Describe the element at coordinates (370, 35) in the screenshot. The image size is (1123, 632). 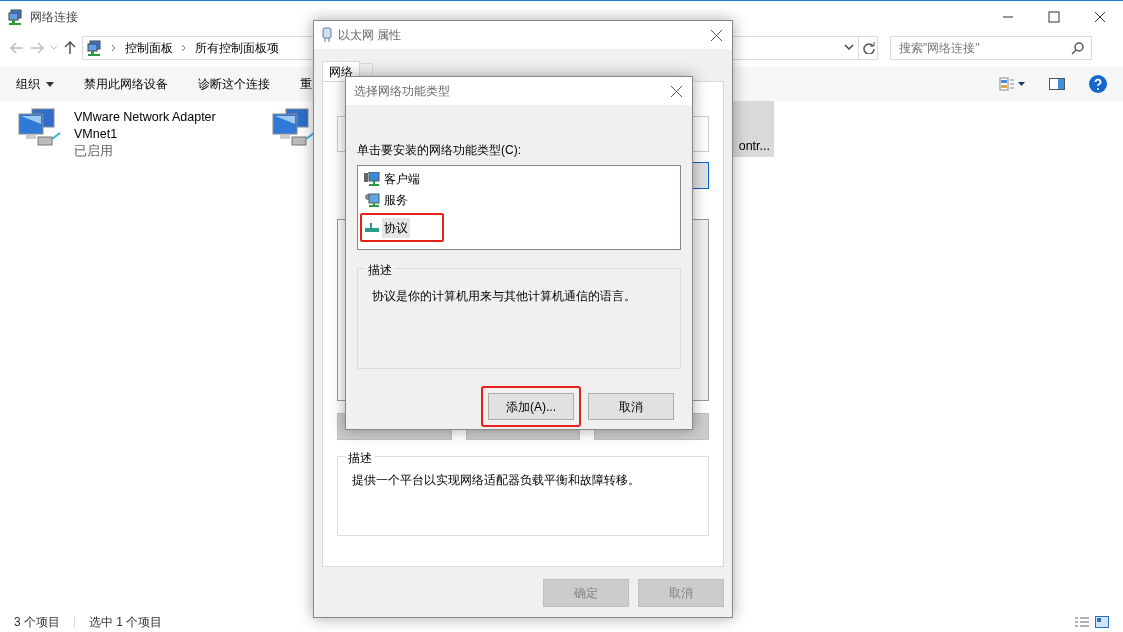
I see `window-title: 以太网 属性` at that location.